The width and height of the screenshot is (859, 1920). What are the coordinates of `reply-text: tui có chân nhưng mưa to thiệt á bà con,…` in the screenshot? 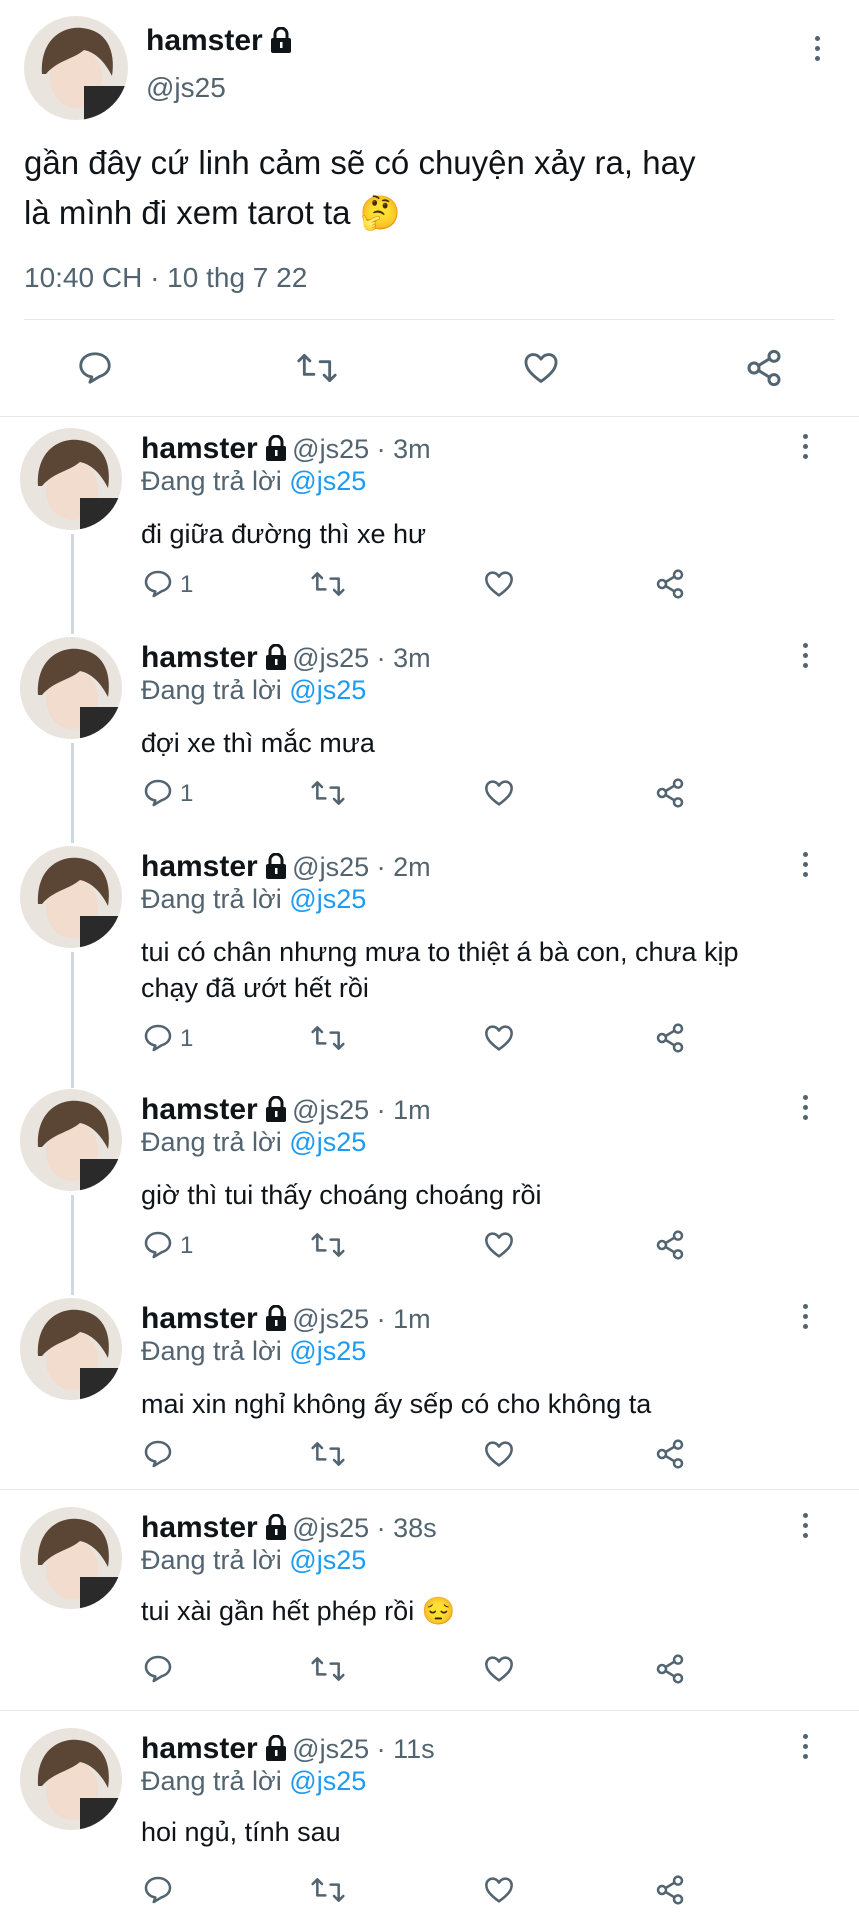 It's located at (440, 970).